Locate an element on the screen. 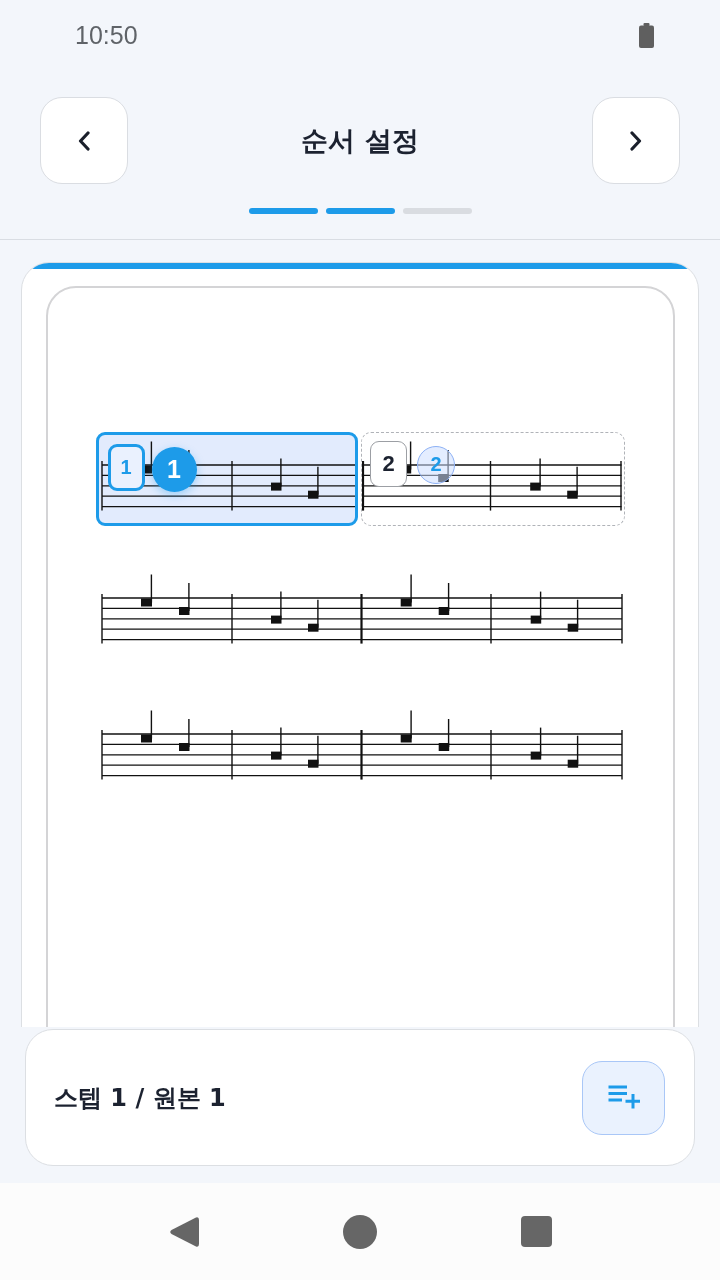  list-plus-icon is located at coordinates (623, 1097).